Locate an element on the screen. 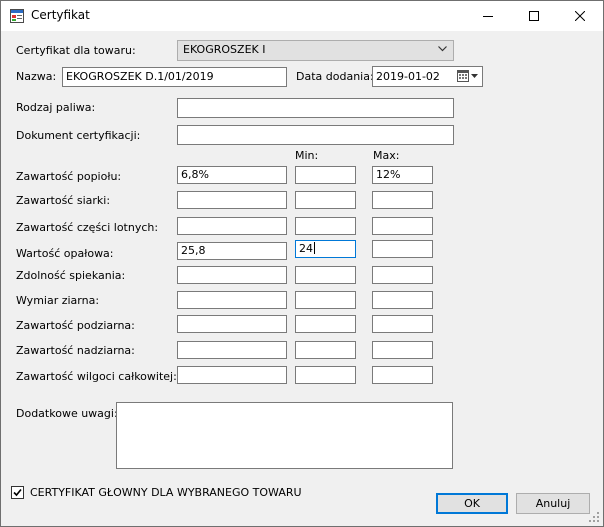 The height and width of the screenshot is (527, 604). param-min-oversize is located at coordinates (325, 350).